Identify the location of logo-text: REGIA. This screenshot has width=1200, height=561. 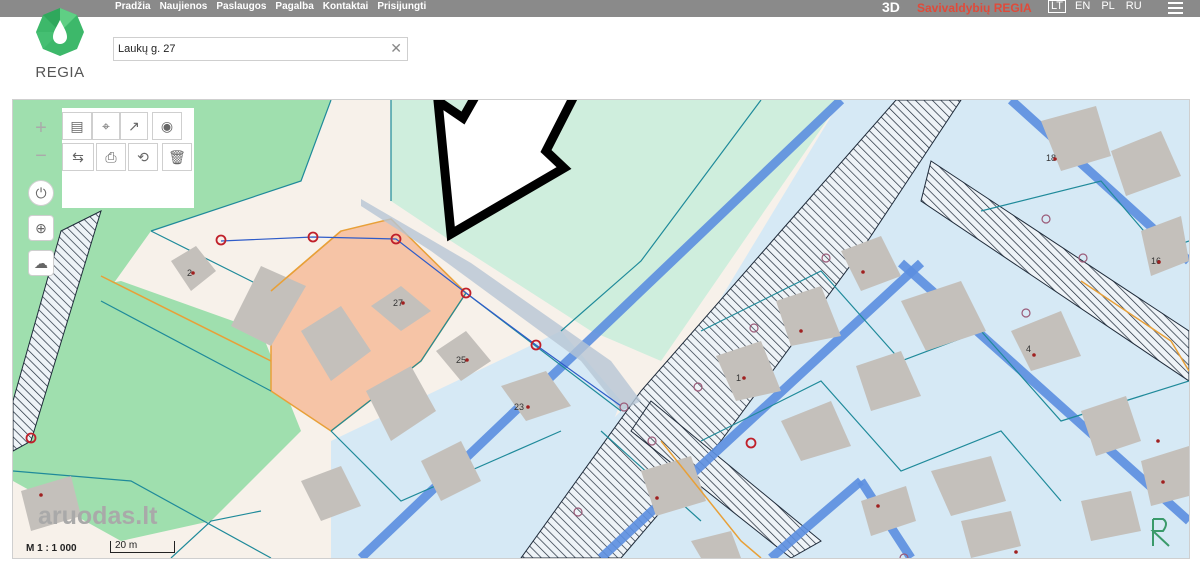
(60, 72).